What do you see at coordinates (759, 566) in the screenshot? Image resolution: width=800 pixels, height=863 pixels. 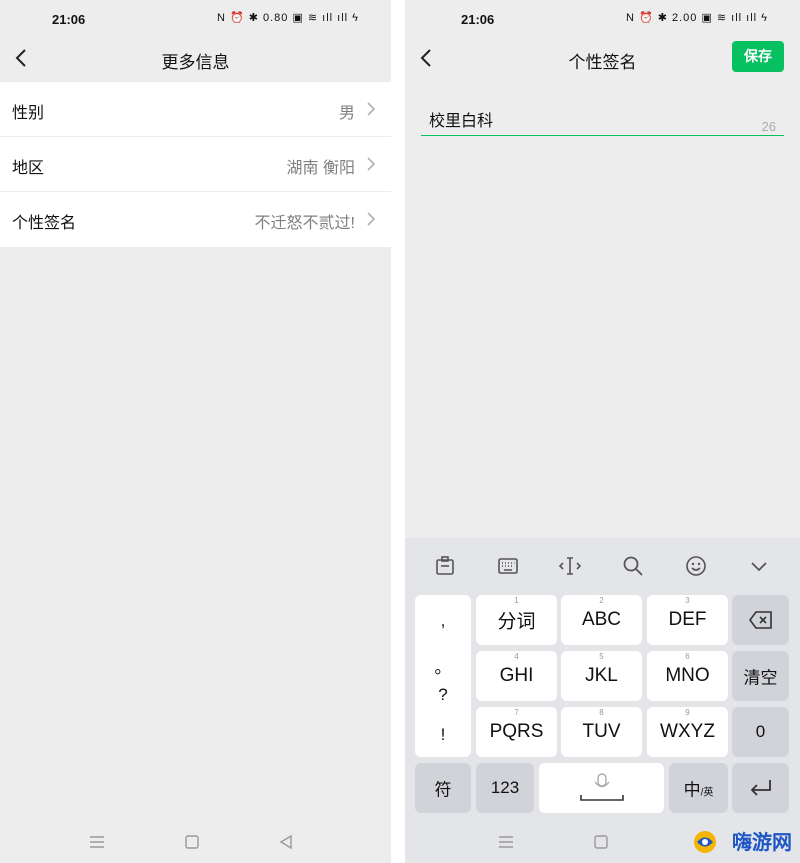 I see `collapse-keyboard-icon` at bounding box center [759, 566].